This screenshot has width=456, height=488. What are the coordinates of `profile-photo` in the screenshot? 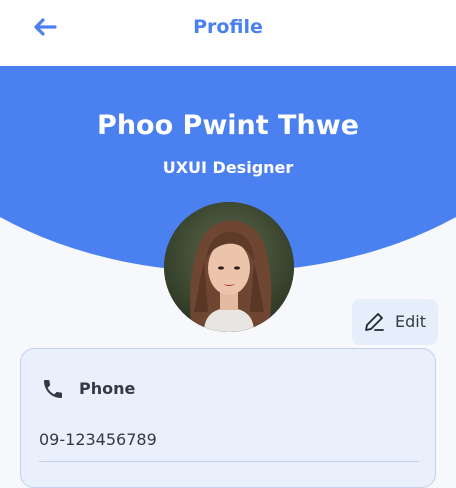 It's located at (229, 267).